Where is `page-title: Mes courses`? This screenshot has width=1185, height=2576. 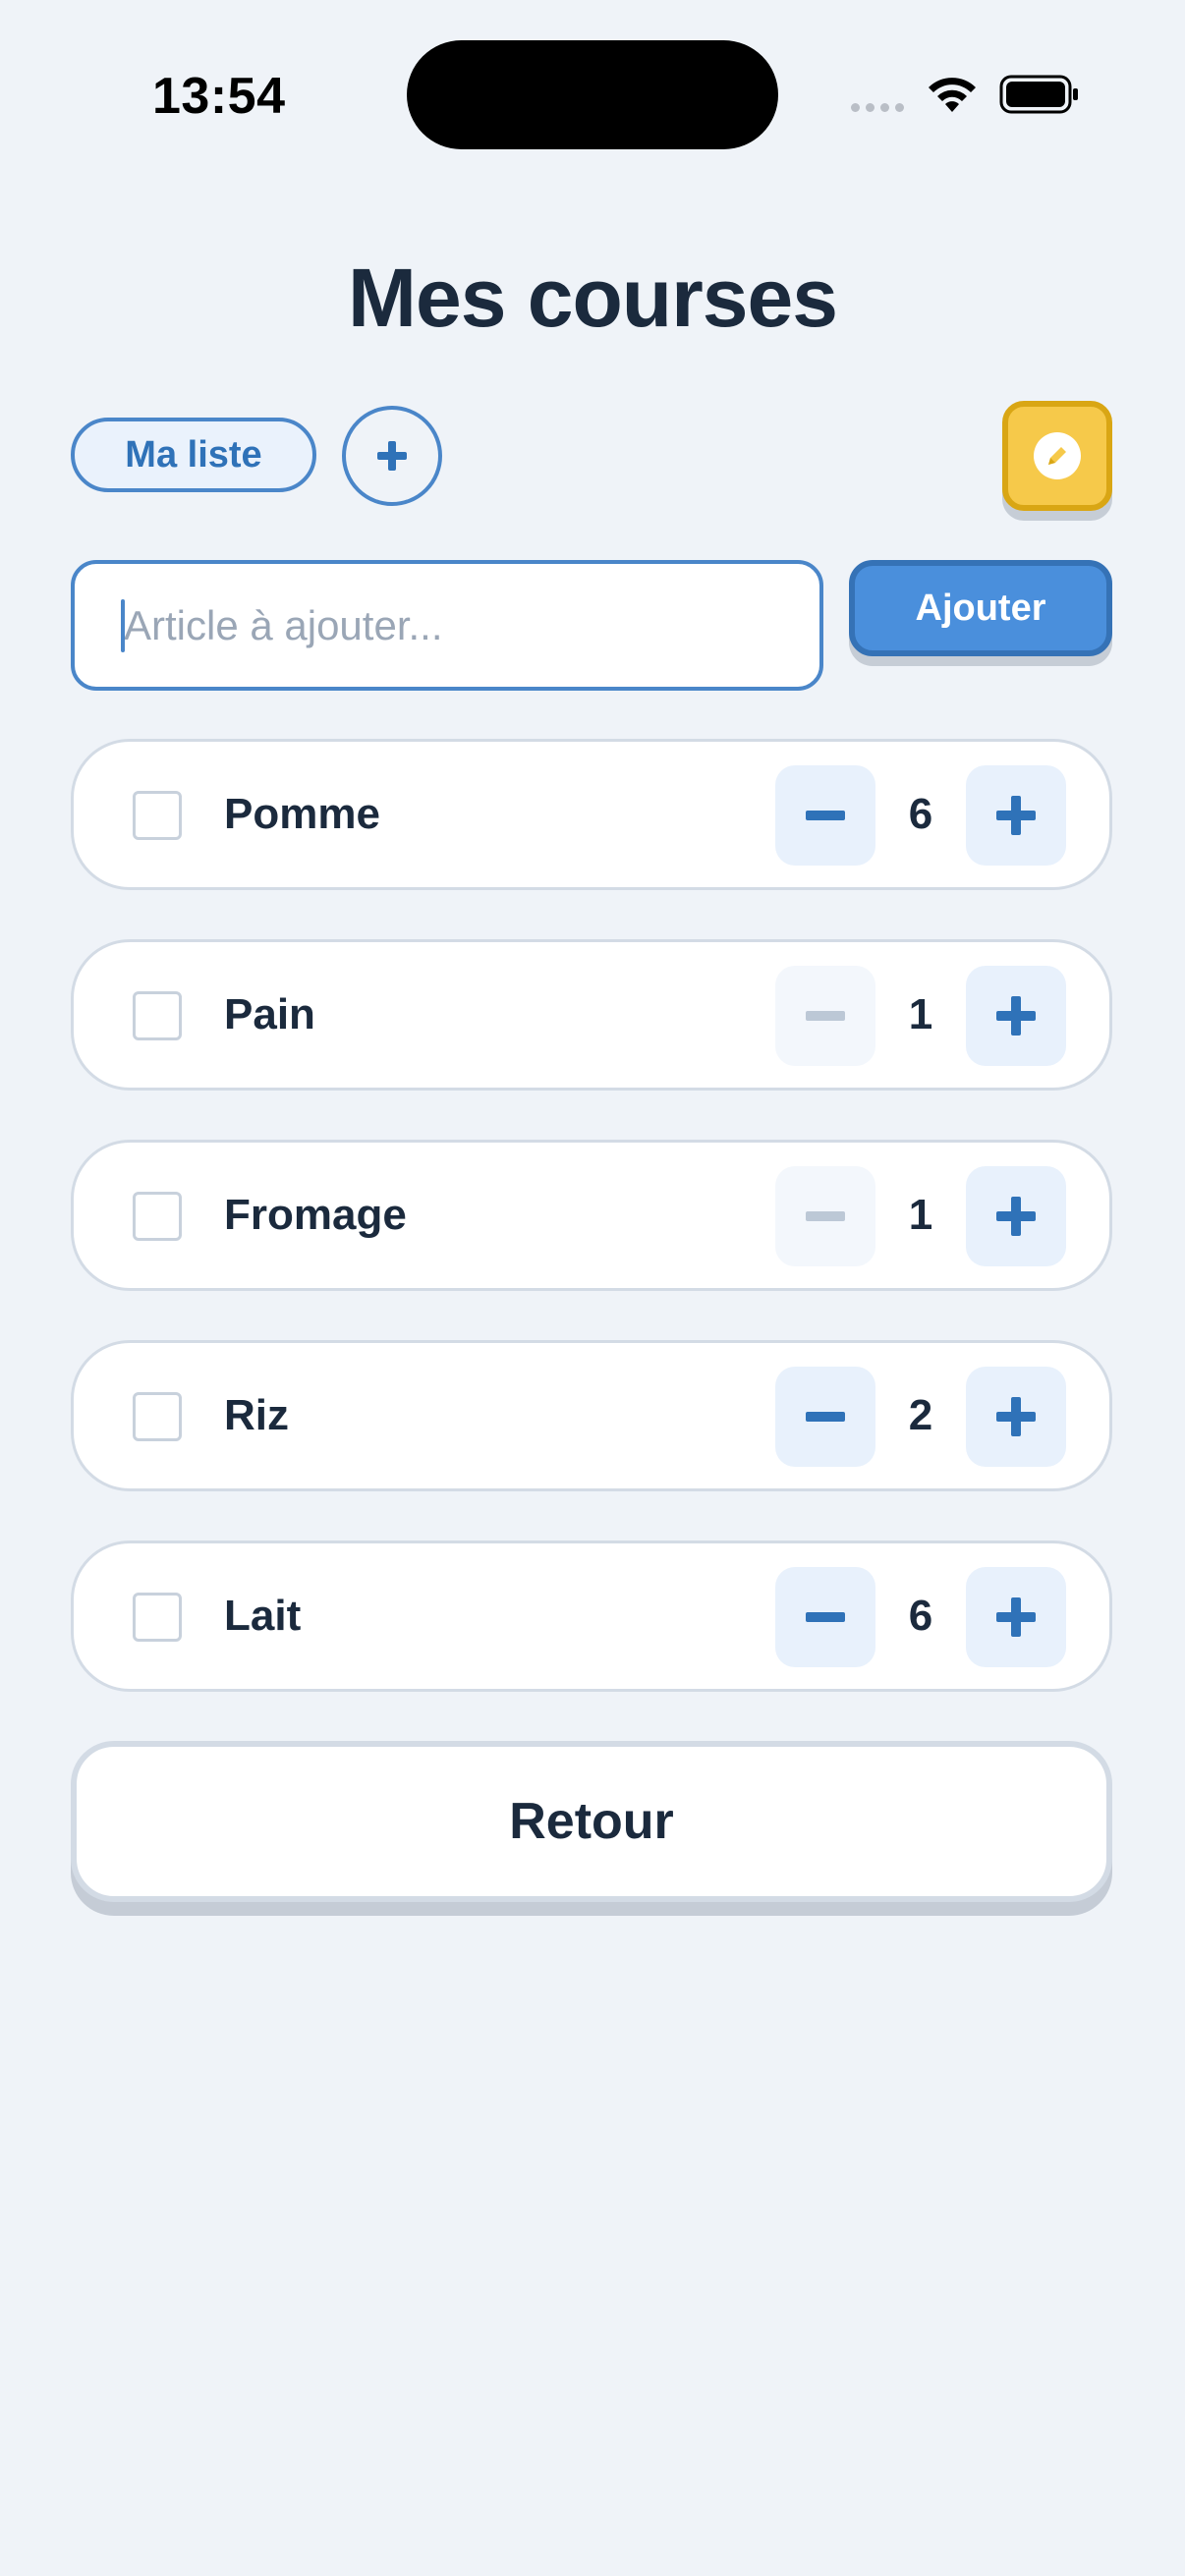 page-title: Mes courses is located at coordinates (593, 298).